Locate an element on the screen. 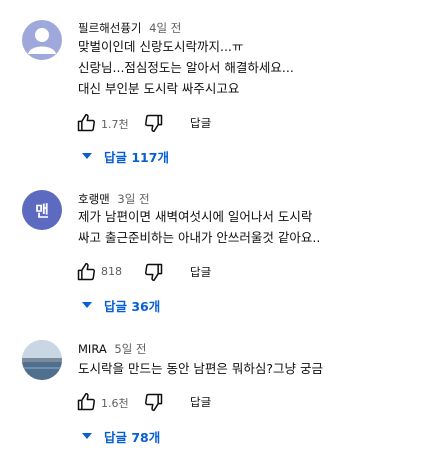 The height and width of the screenshot is (457, 428). like-count: 1.6천 is located at coordinates (115, 403).